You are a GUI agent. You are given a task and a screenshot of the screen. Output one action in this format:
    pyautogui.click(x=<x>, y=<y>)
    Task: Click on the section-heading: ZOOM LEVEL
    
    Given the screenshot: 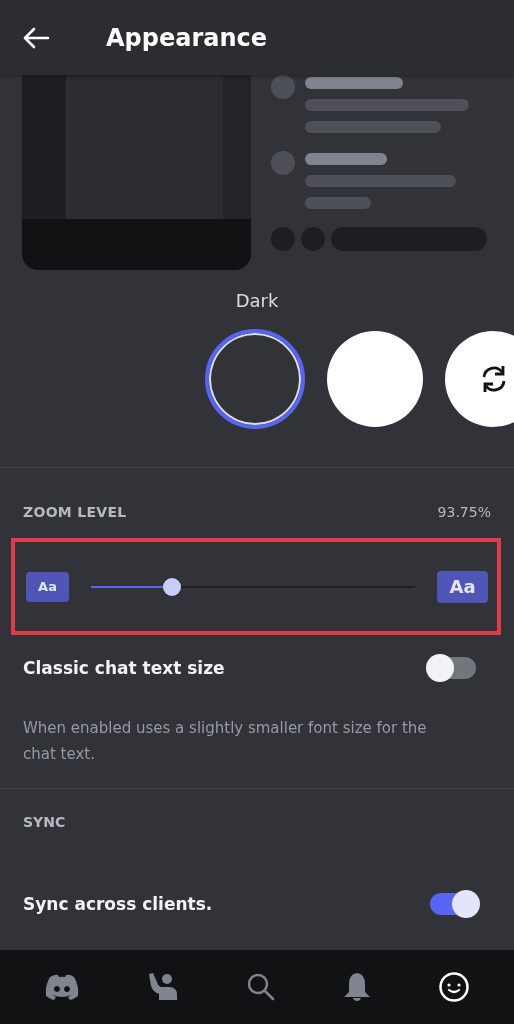 What is the action you would take?
    pyautogui.click(x=75, y=512)
    